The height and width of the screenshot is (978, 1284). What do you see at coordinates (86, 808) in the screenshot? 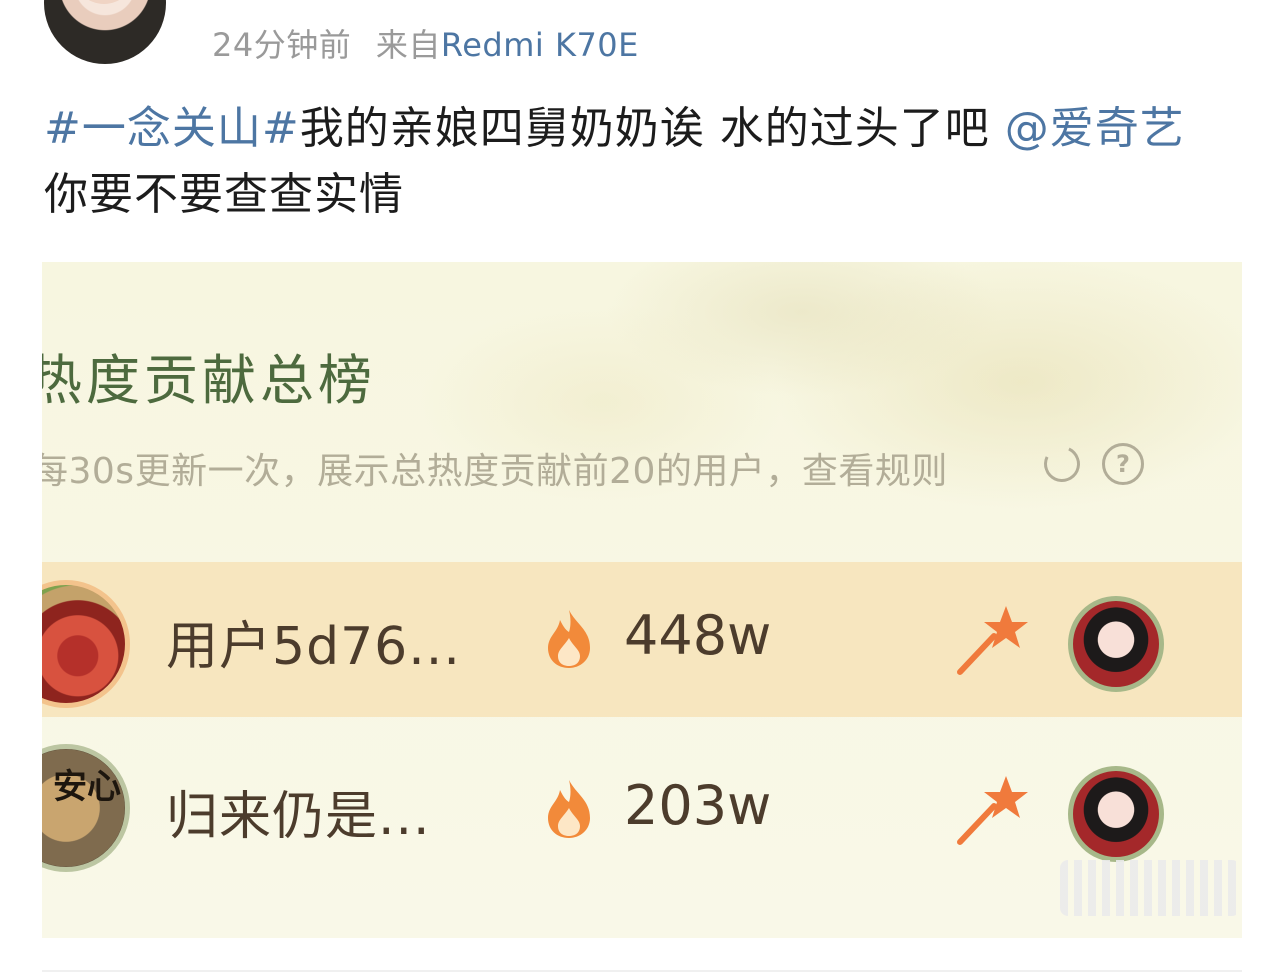
I see `user-avatar: 安心` at bounding box center [86, 808].